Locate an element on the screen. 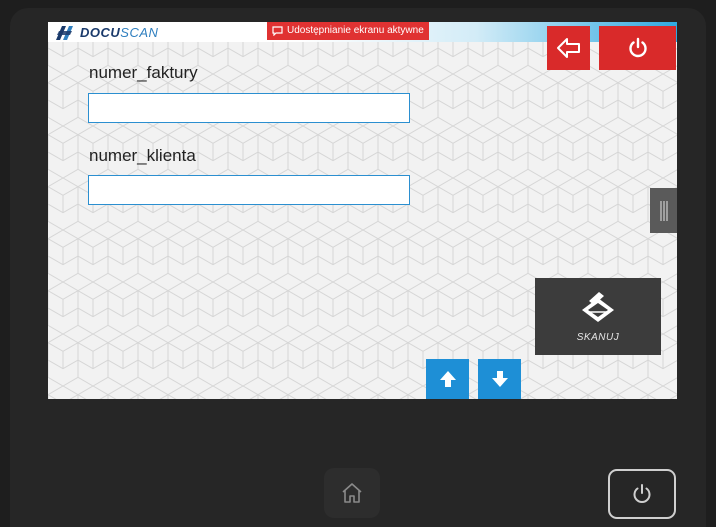 This screenshot has width=716, height=527. back-button is located at coordinates (568, 48).